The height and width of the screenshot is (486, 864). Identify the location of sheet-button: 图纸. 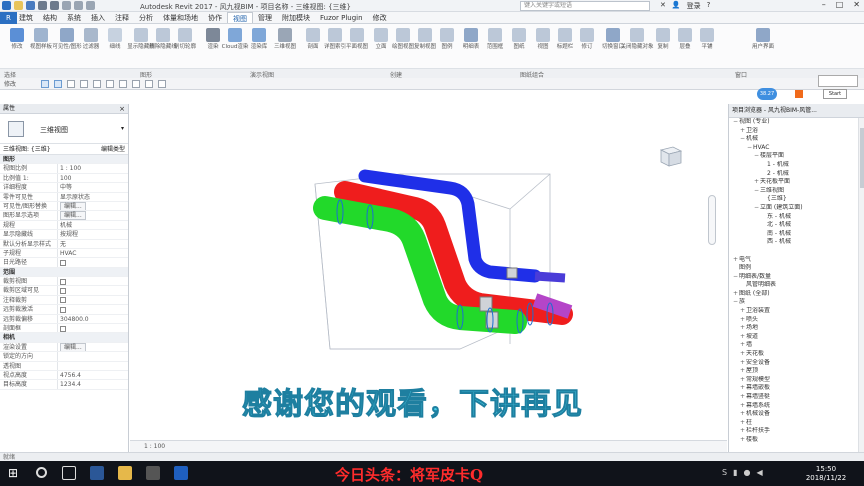
(519, 48).